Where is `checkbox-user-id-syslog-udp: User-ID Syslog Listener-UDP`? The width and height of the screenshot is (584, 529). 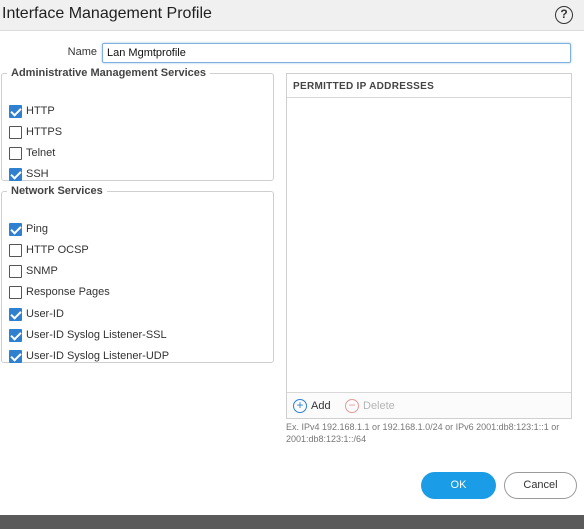 checkbox-user-id-syslog-udp: User-ID Syslog Listener-UDP is located at coordinates (89, 356).